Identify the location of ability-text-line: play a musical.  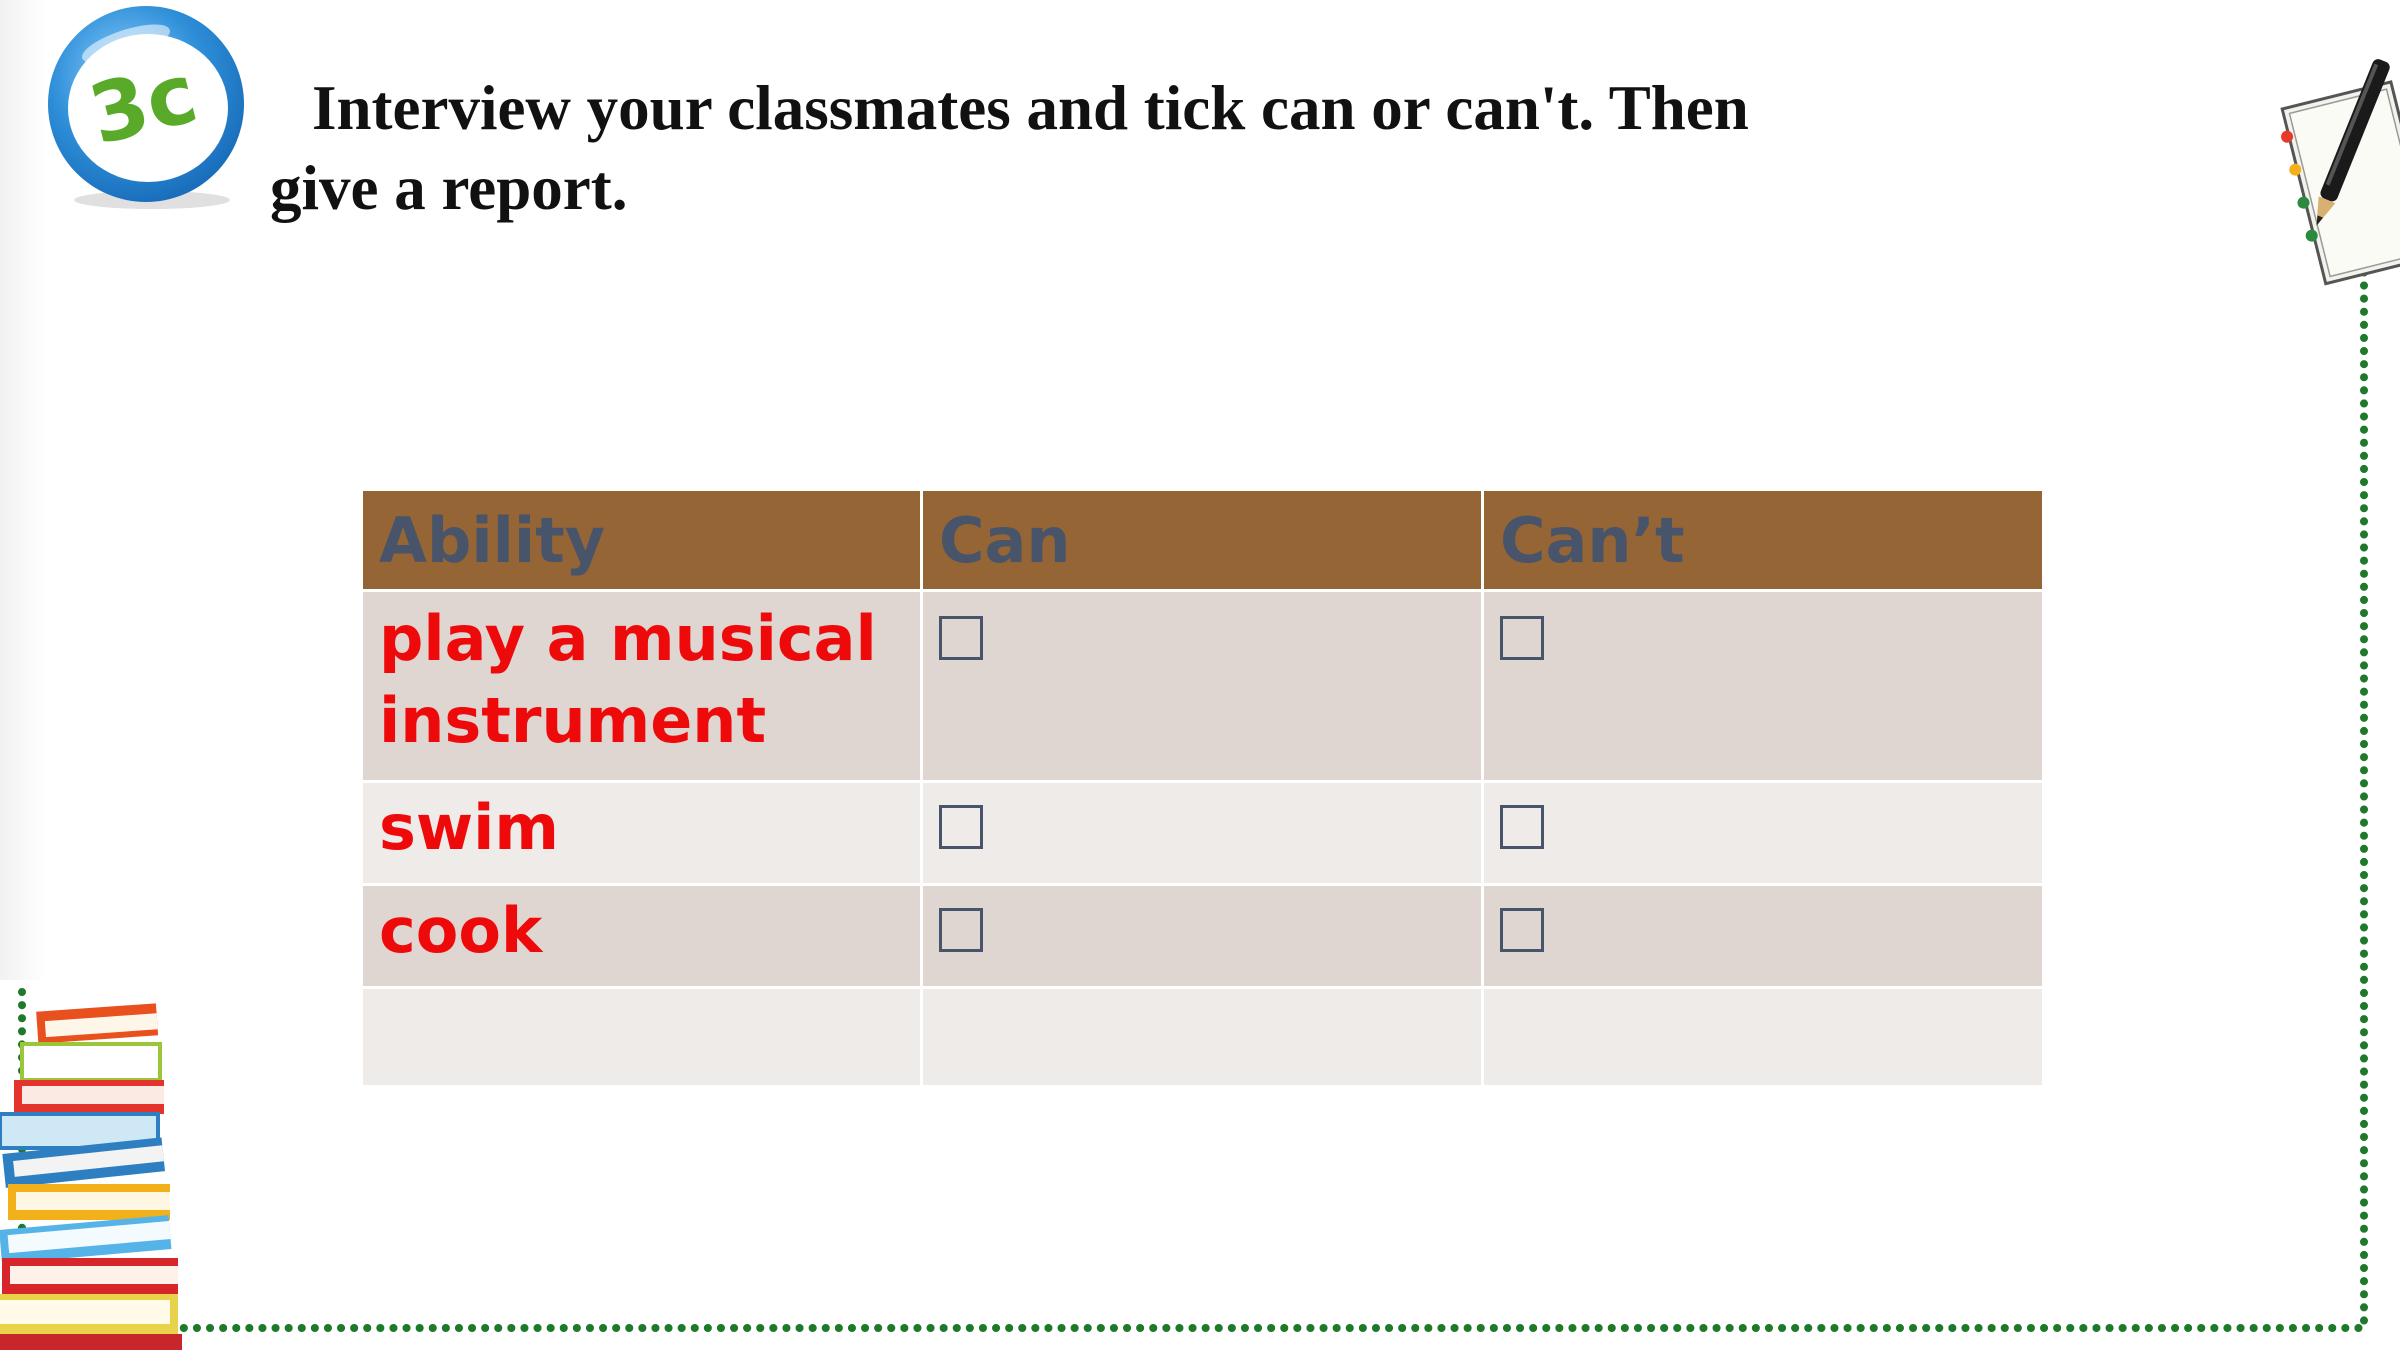
(628, 638).